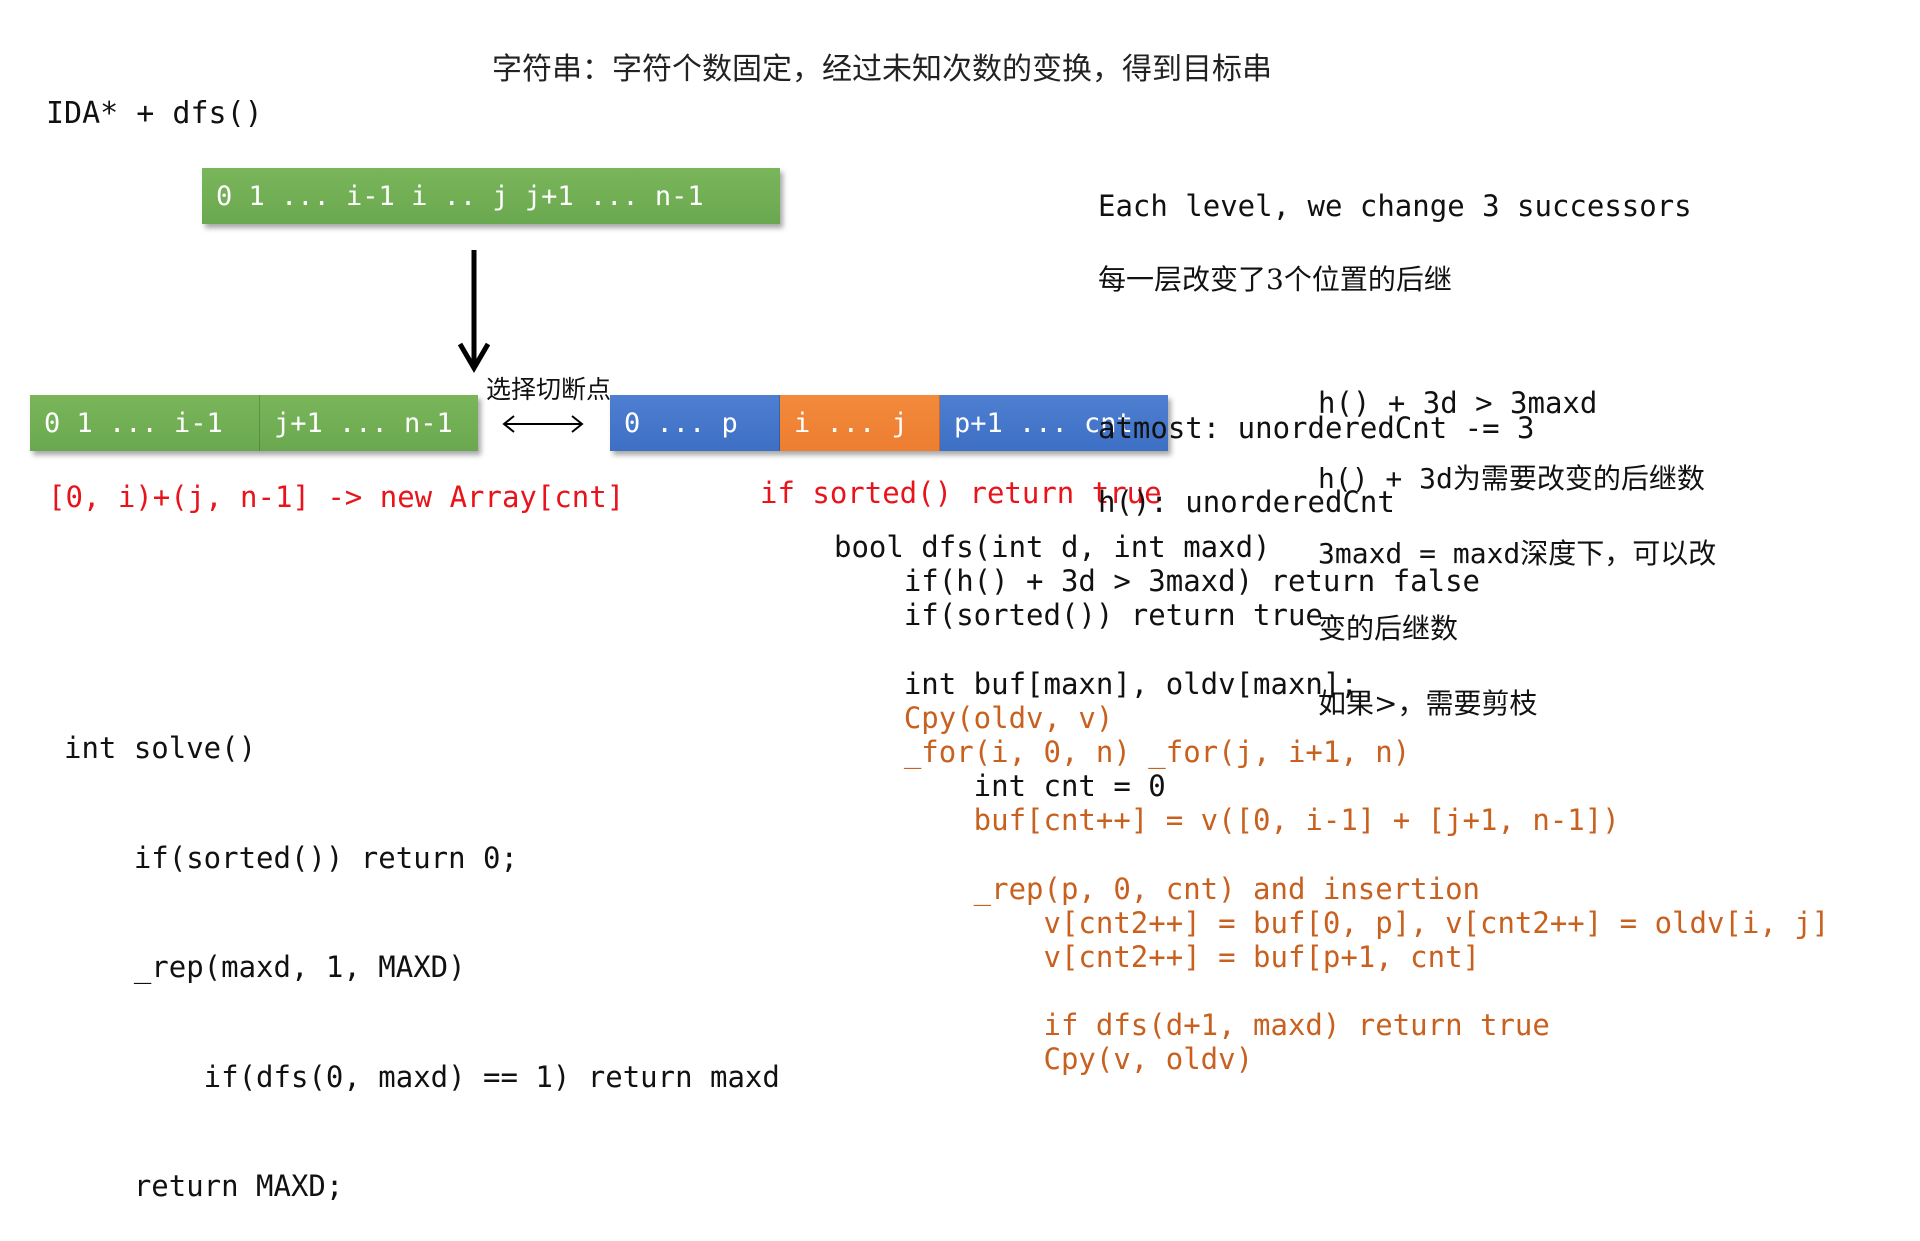 The image size is (1920, 1241). I want to click on code-line: int solve(), so click(160, 748).